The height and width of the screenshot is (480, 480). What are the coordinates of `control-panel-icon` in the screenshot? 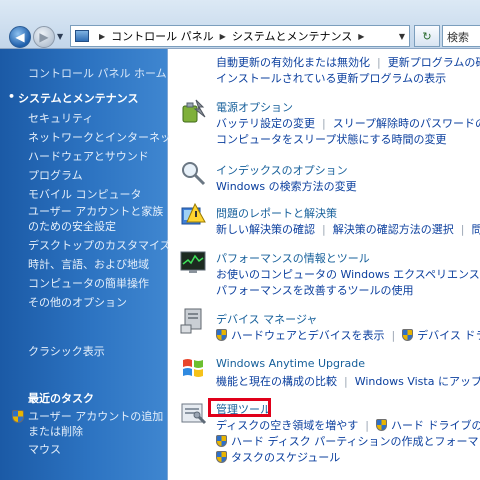 It's located at (82, 36).